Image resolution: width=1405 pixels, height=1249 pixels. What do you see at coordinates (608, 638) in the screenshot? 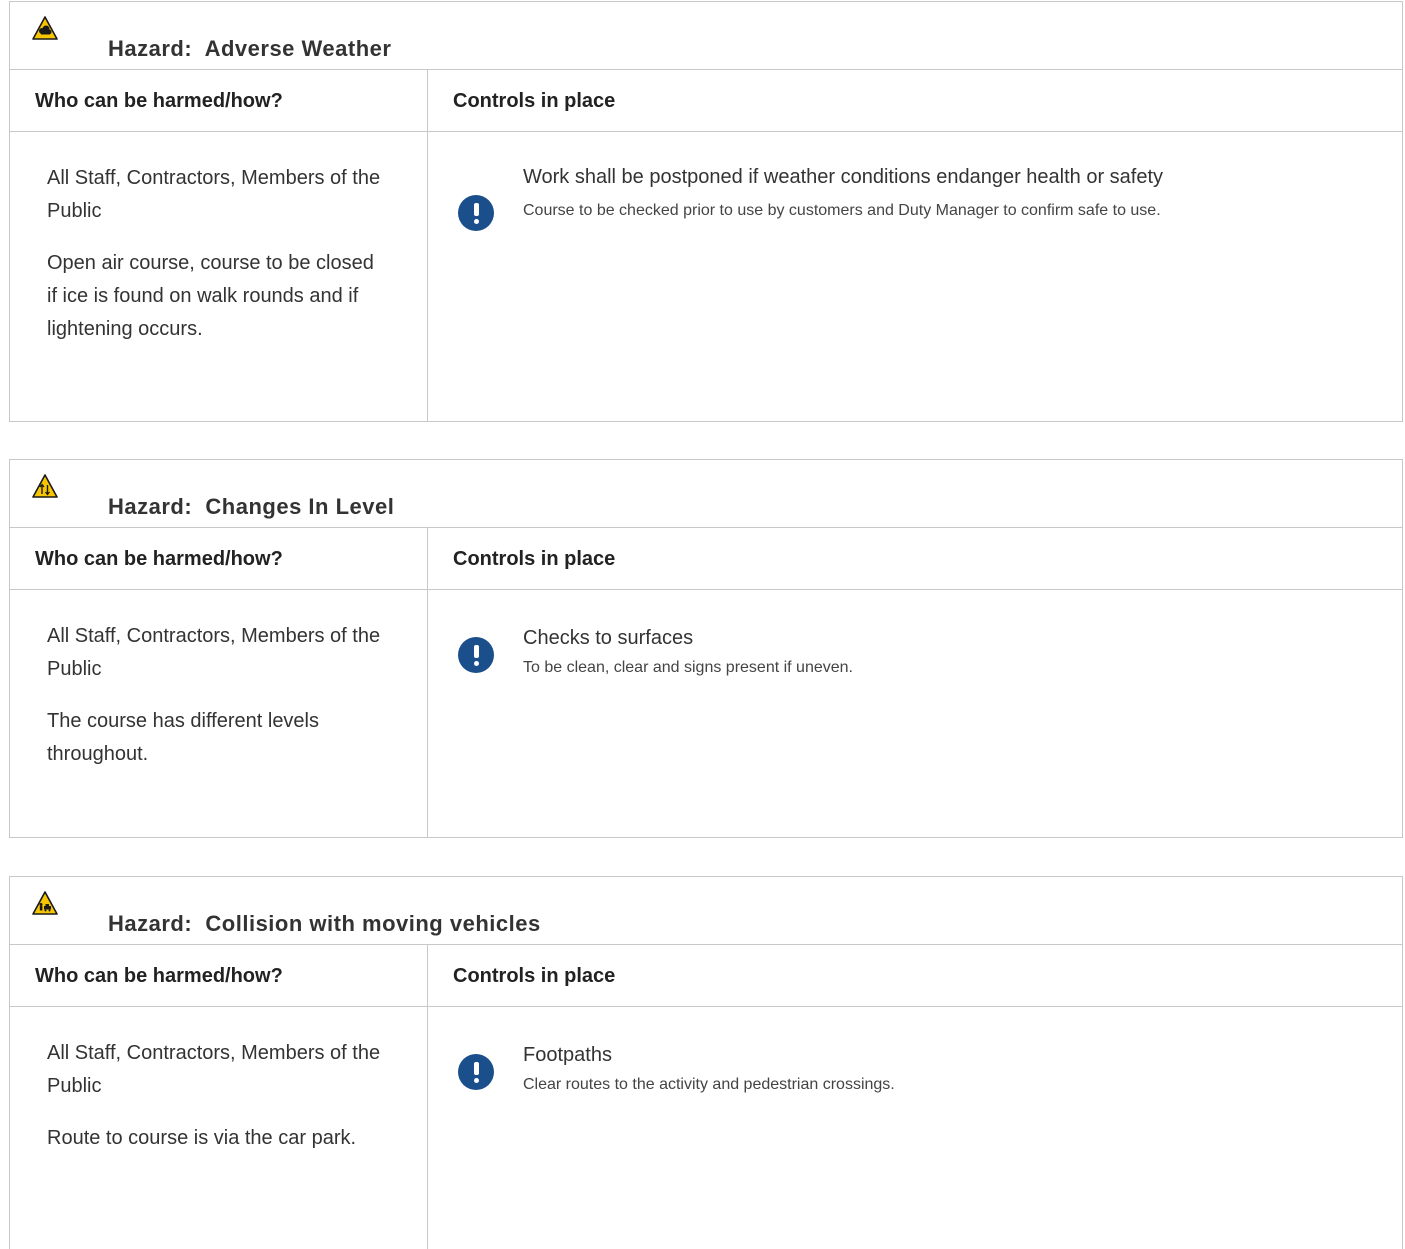
I see `control-title: Checks to surfaces` at bounding box center [608, 638].